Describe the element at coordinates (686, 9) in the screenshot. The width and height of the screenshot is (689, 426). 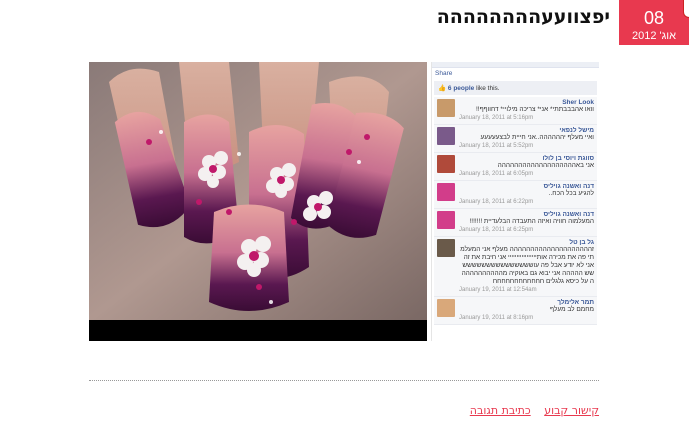
I see `badge-corner` at that location.